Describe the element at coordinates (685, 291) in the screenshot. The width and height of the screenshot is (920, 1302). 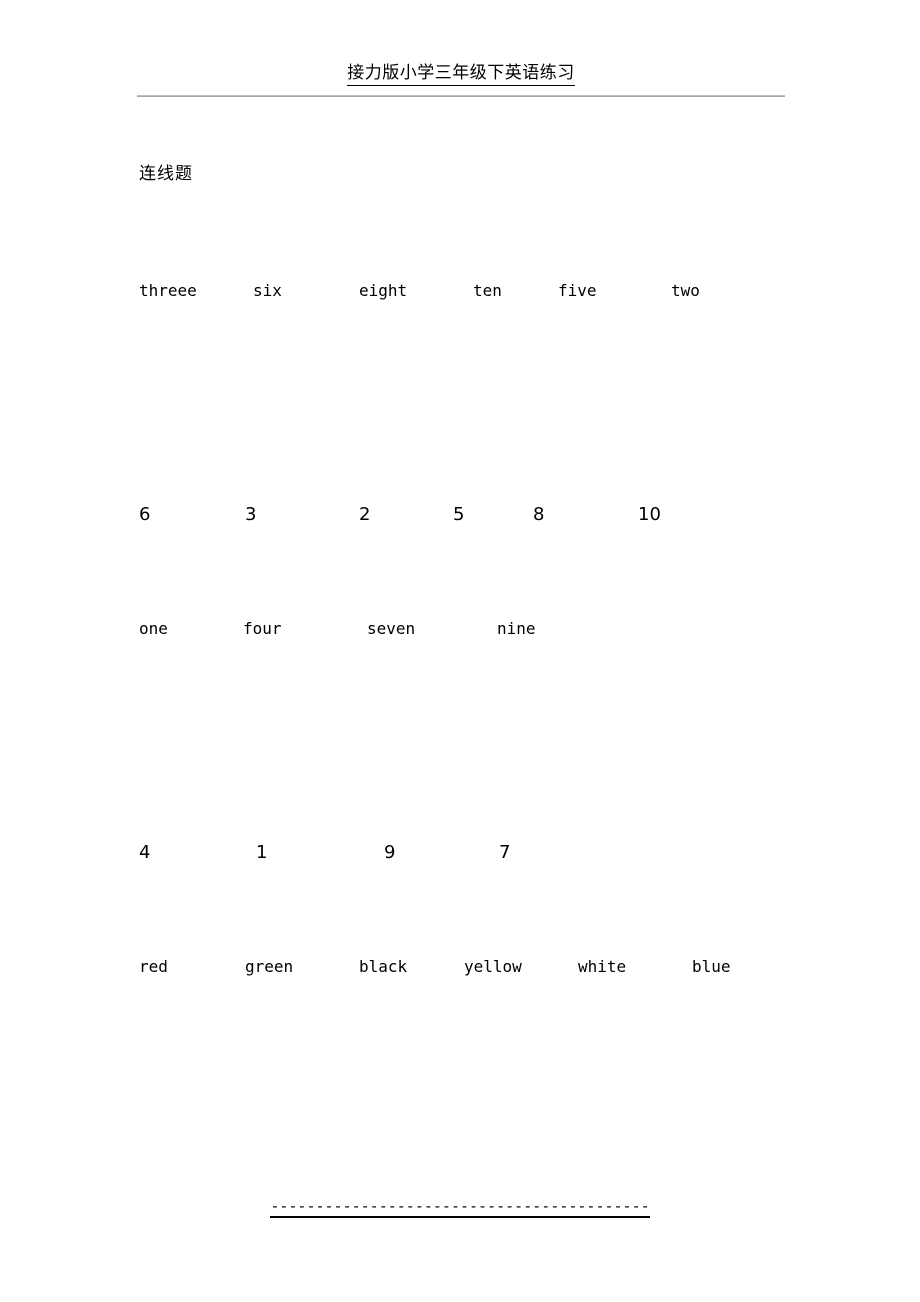
I see `word-item: two` at that location.